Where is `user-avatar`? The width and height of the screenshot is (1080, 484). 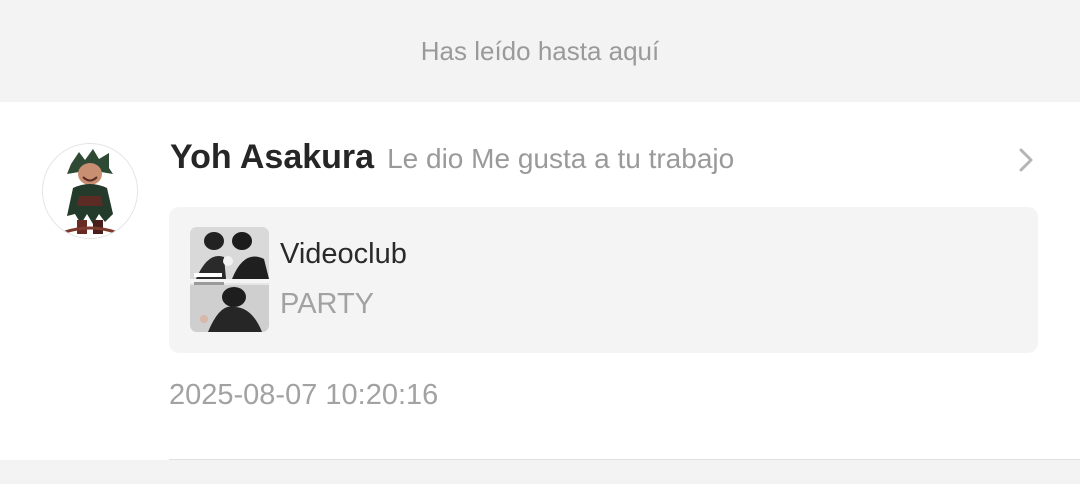 user-avatar is located at coordinates (90, 191).